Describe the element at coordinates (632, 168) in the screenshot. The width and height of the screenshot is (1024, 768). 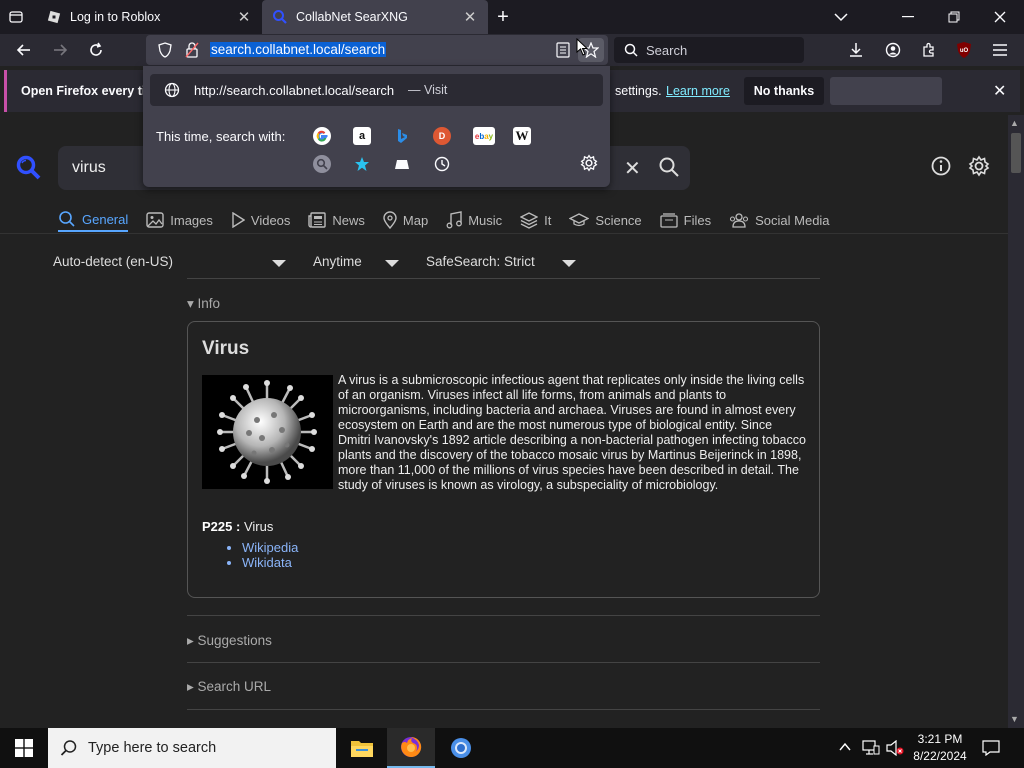
I see `clear-search-icon: ✕` at that location.